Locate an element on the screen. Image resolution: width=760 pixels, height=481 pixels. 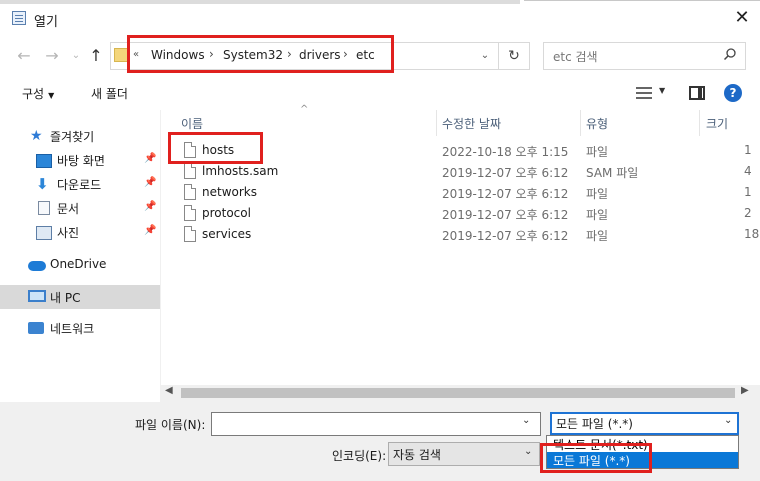
sidebar-item-onedrive: OneDrive is located at coordinates (80, 265).